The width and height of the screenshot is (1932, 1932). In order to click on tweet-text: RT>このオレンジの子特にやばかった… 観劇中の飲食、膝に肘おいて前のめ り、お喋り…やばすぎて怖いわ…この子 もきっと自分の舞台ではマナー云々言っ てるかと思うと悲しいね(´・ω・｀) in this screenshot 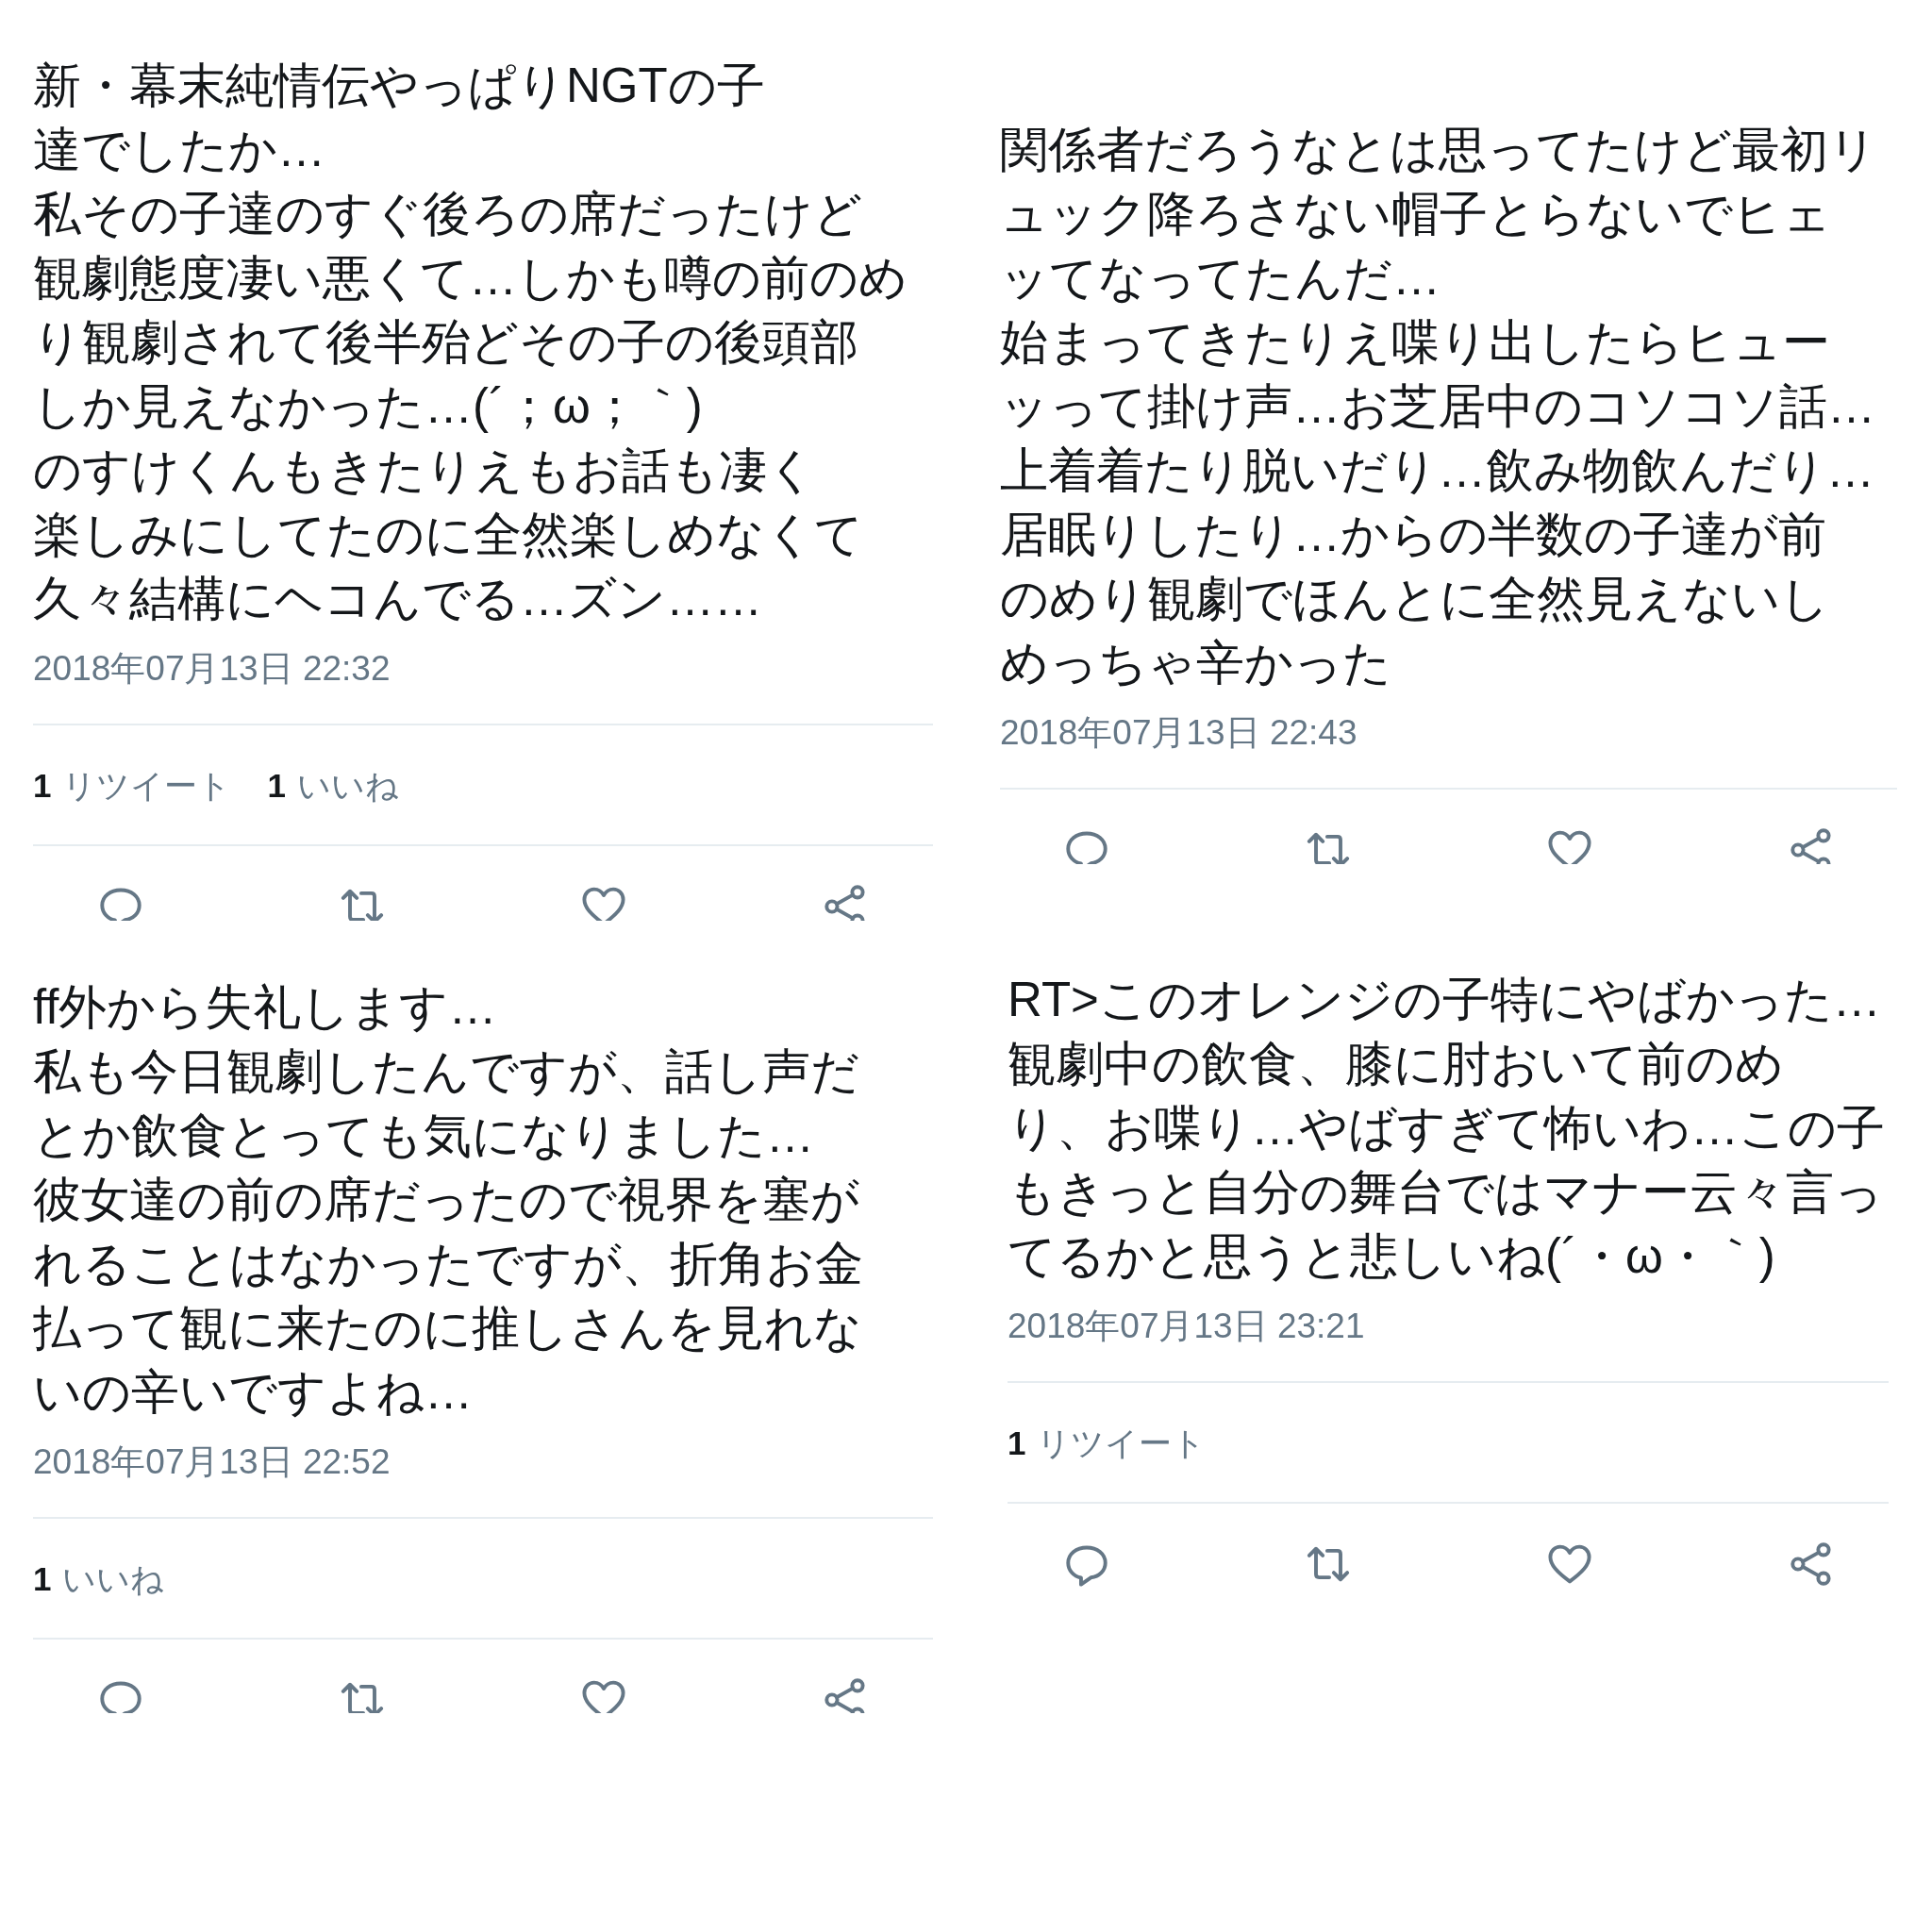, I will do `click(1446, 1128)`.